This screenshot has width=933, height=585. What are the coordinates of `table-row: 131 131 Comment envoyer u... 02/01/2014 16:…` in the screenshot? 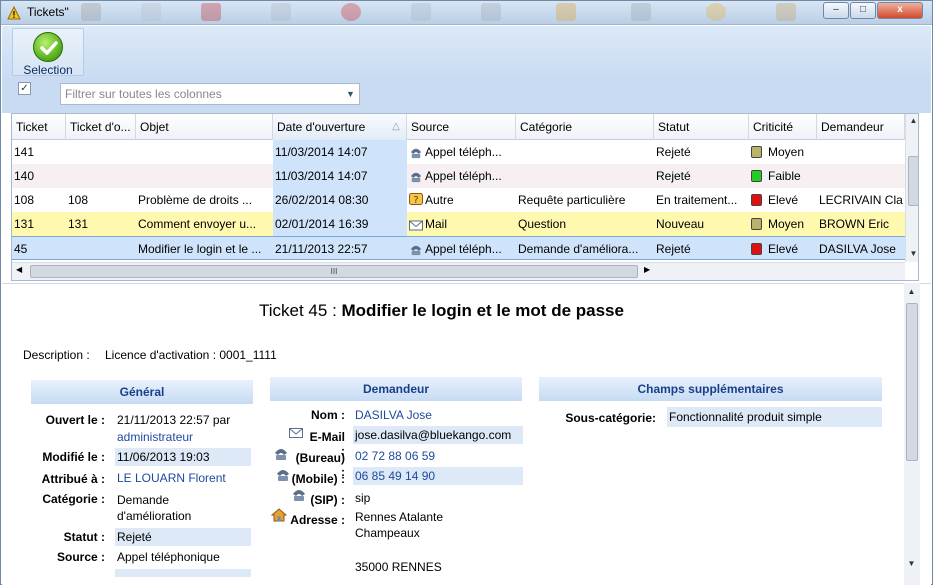 It's located at (458, 224).